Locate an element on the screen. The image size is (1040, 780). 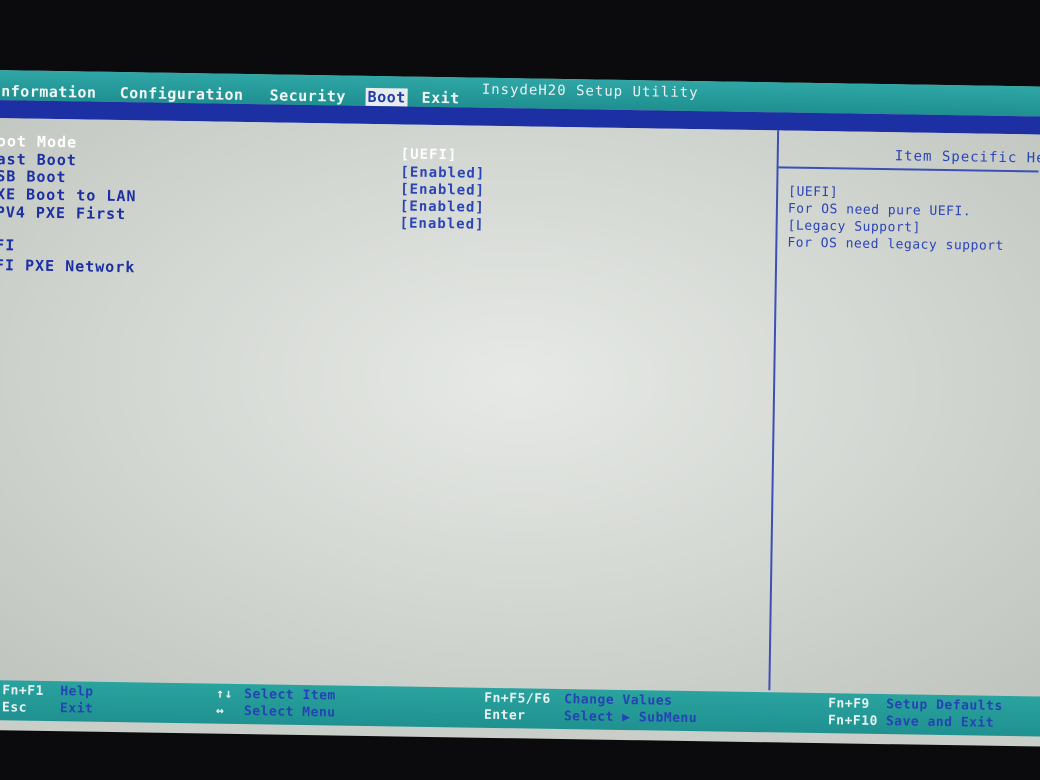
setting-ipv4-pxe-value: [Enabled] is located at coordinates (442, 223).